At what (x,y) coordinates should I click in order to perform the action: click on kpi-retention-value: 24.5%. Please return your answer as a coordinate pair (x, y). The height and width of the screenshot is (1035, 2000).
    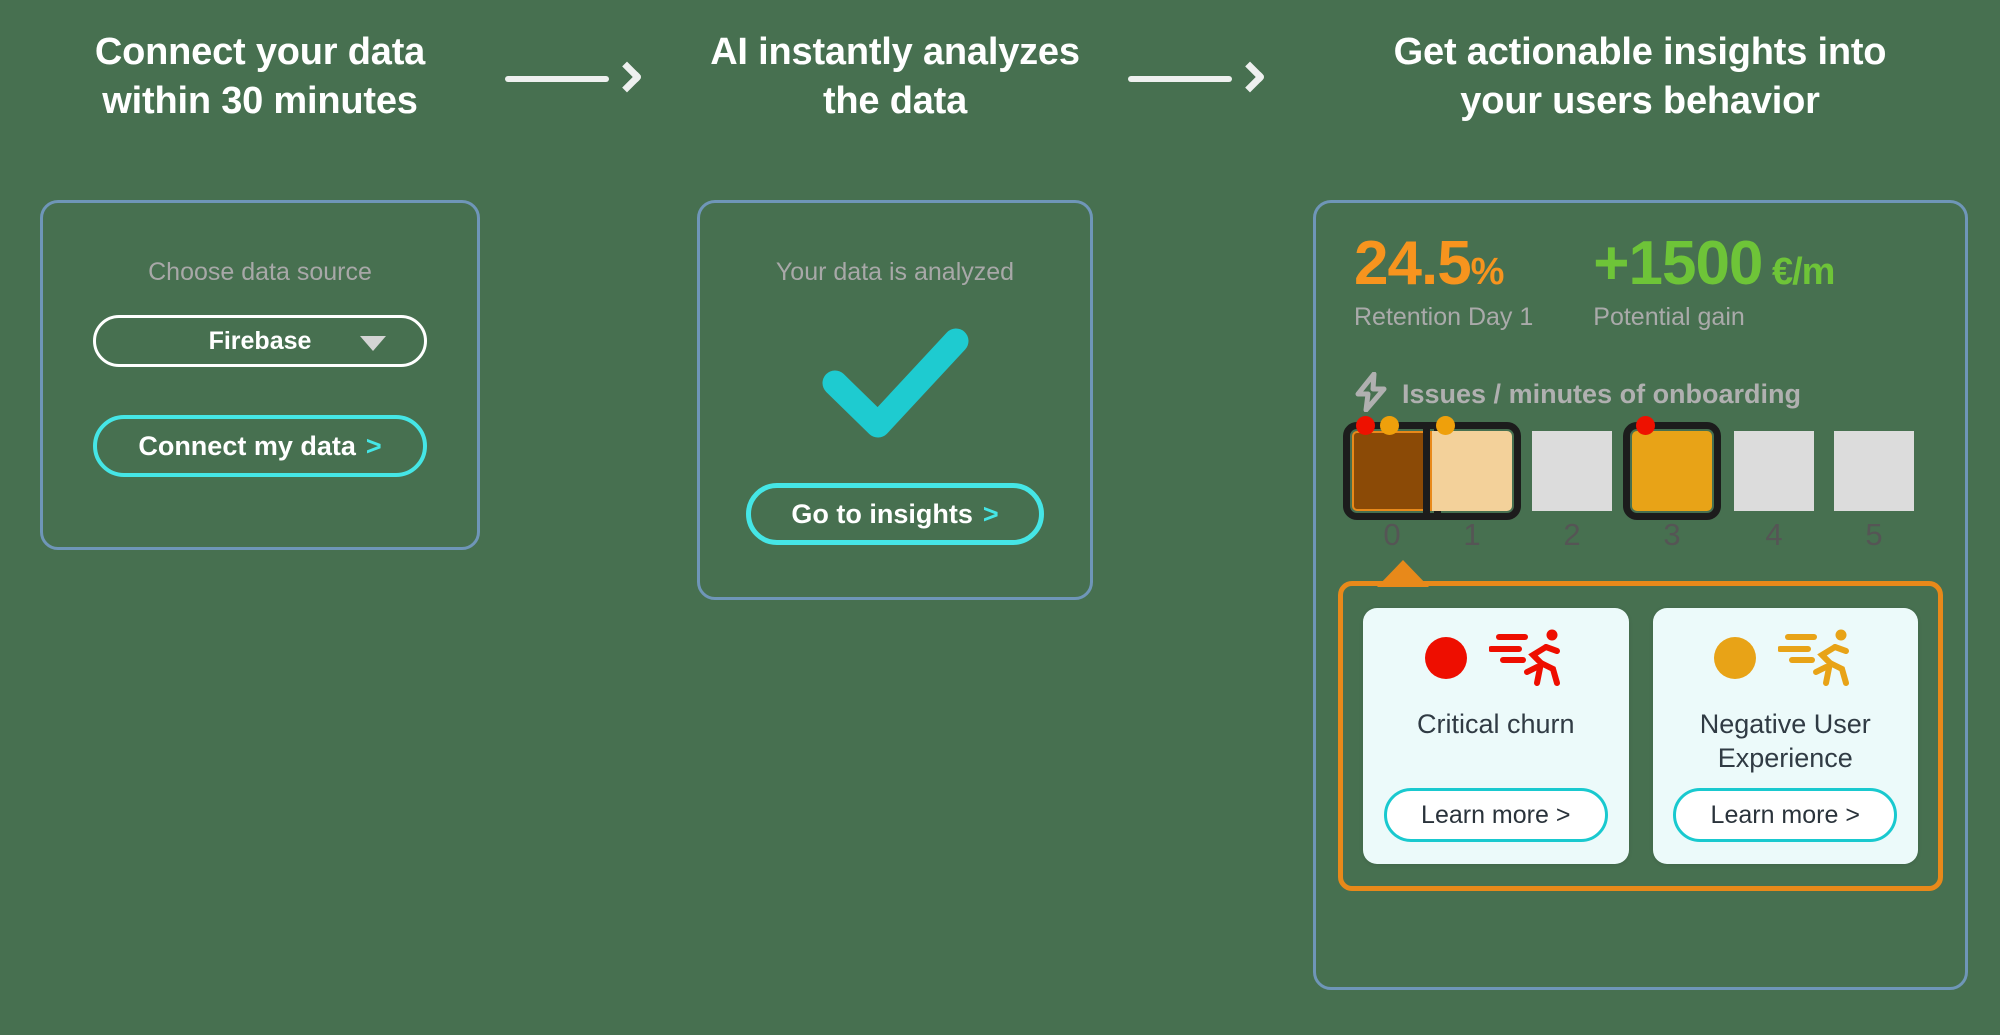
    Looking at the image, I should click on (1429, 263).